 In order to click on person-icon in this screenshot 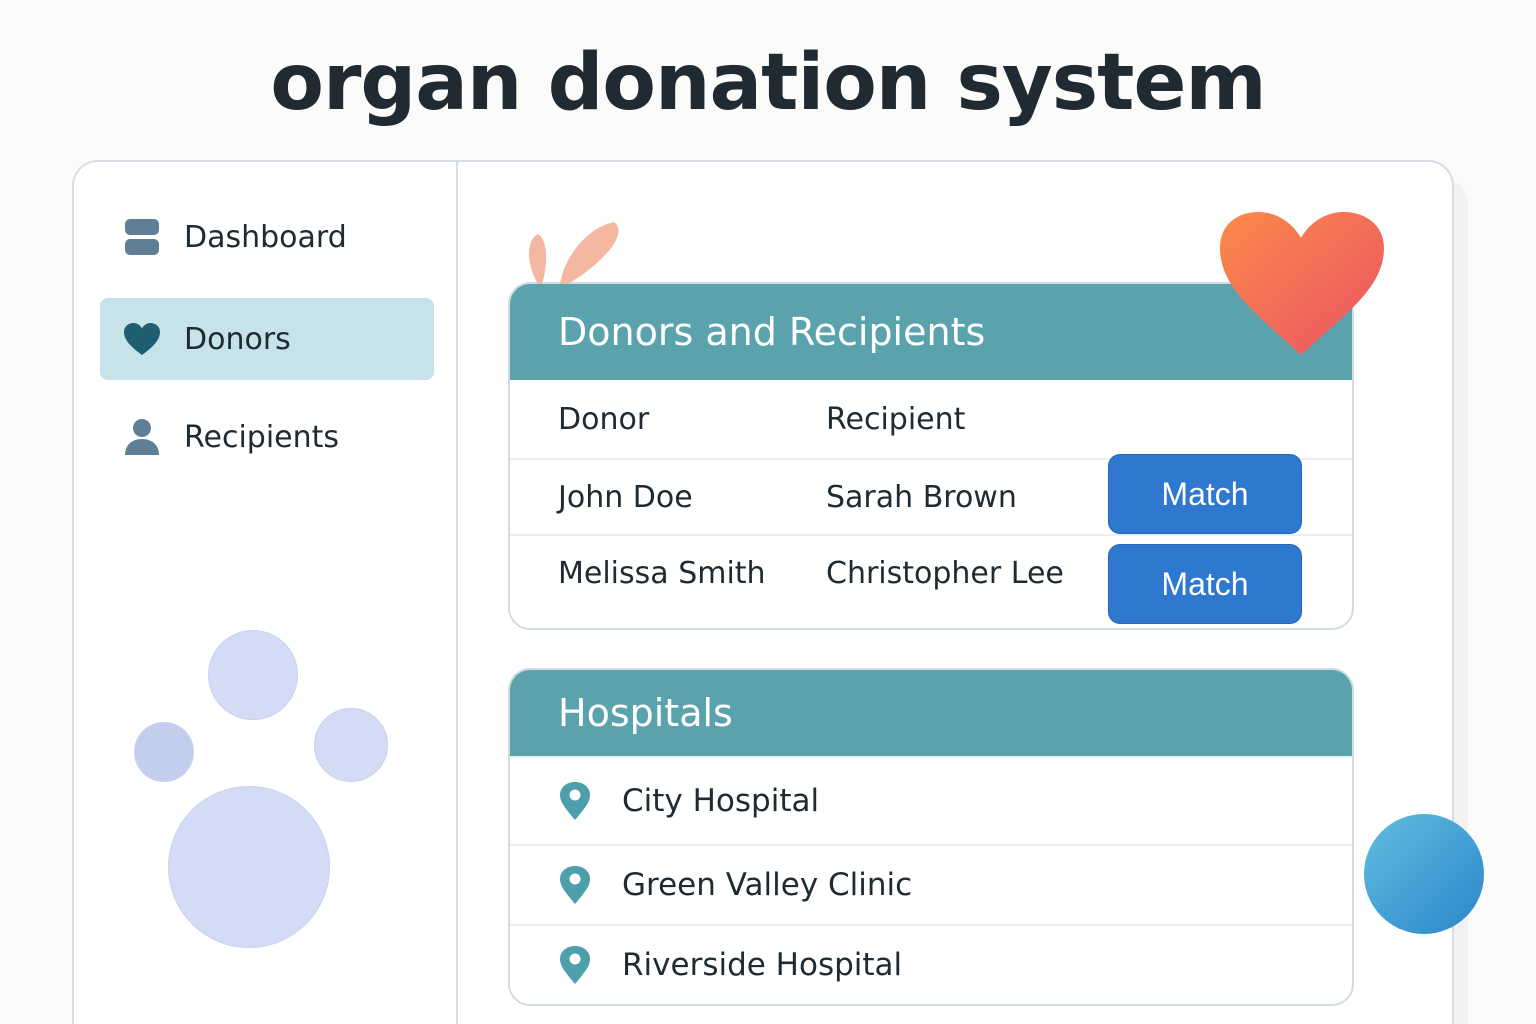, I will do `click(142, 437)`.